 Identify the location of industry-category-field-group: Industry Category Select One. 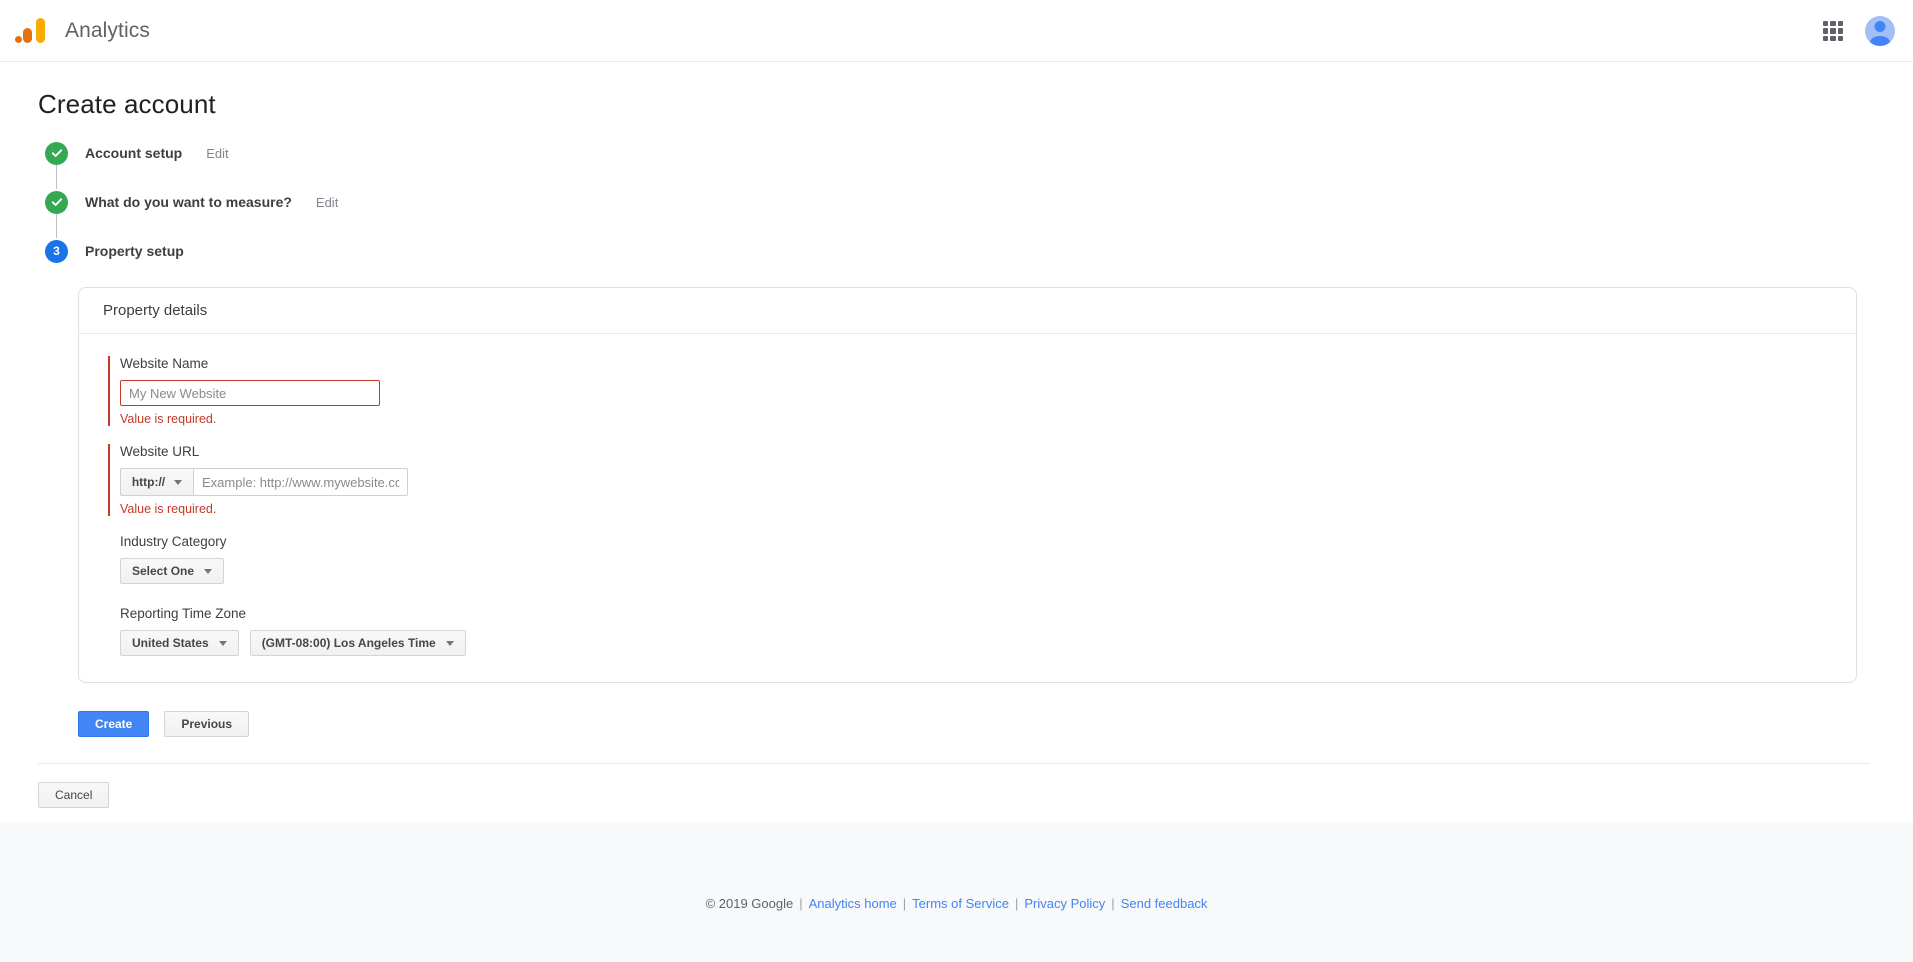
(967, 559).